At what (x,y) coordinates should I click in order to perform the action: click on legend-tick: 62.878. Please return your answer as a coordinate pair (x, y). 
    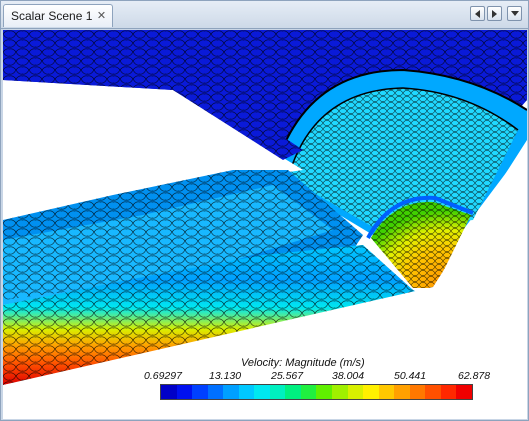
    Looking at the image, I should click on (474, 376).